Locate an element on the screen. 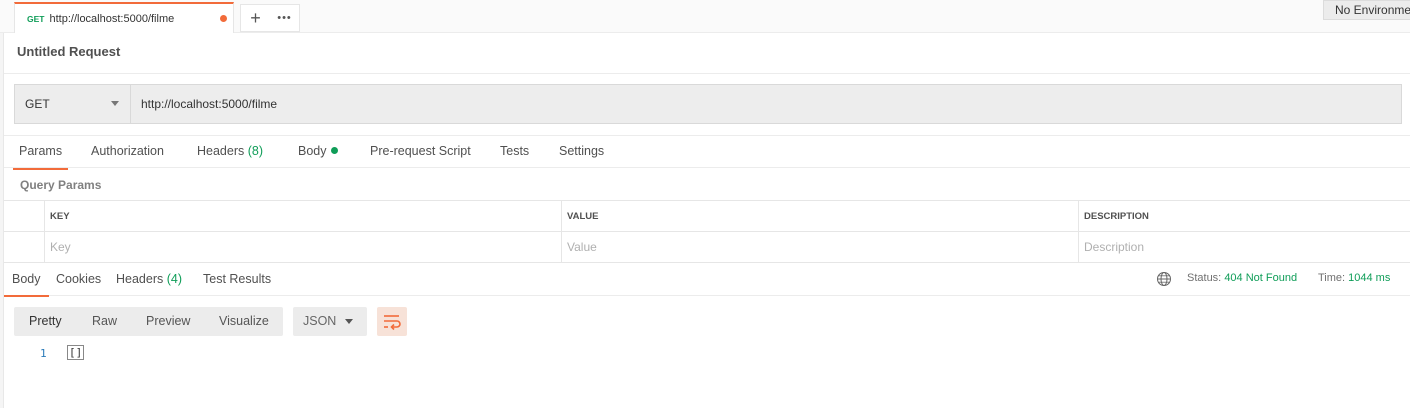  method-select-value: GET is located at coordinates (37, 104).